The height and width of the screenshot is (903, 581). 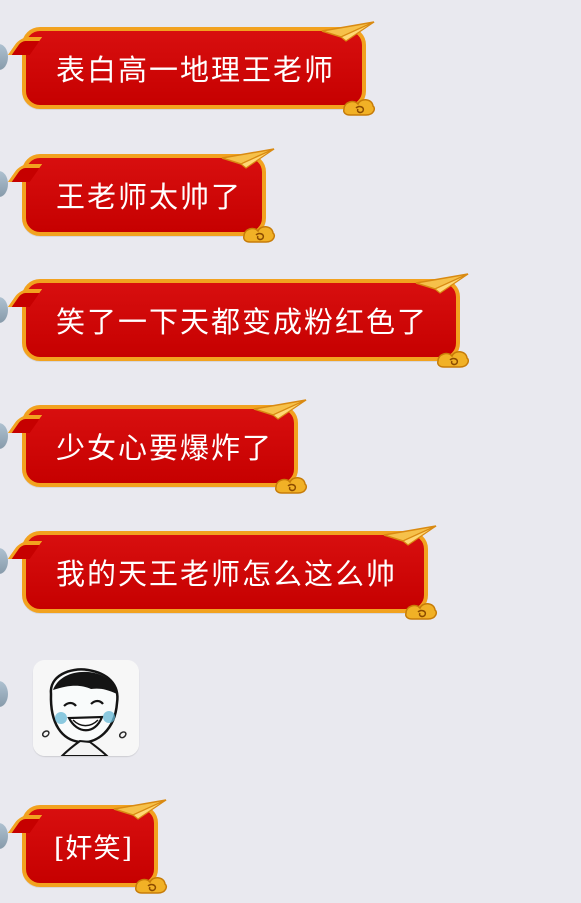 I want to click on message-bubble-7: [奸笑], so click(x=95, y=846).